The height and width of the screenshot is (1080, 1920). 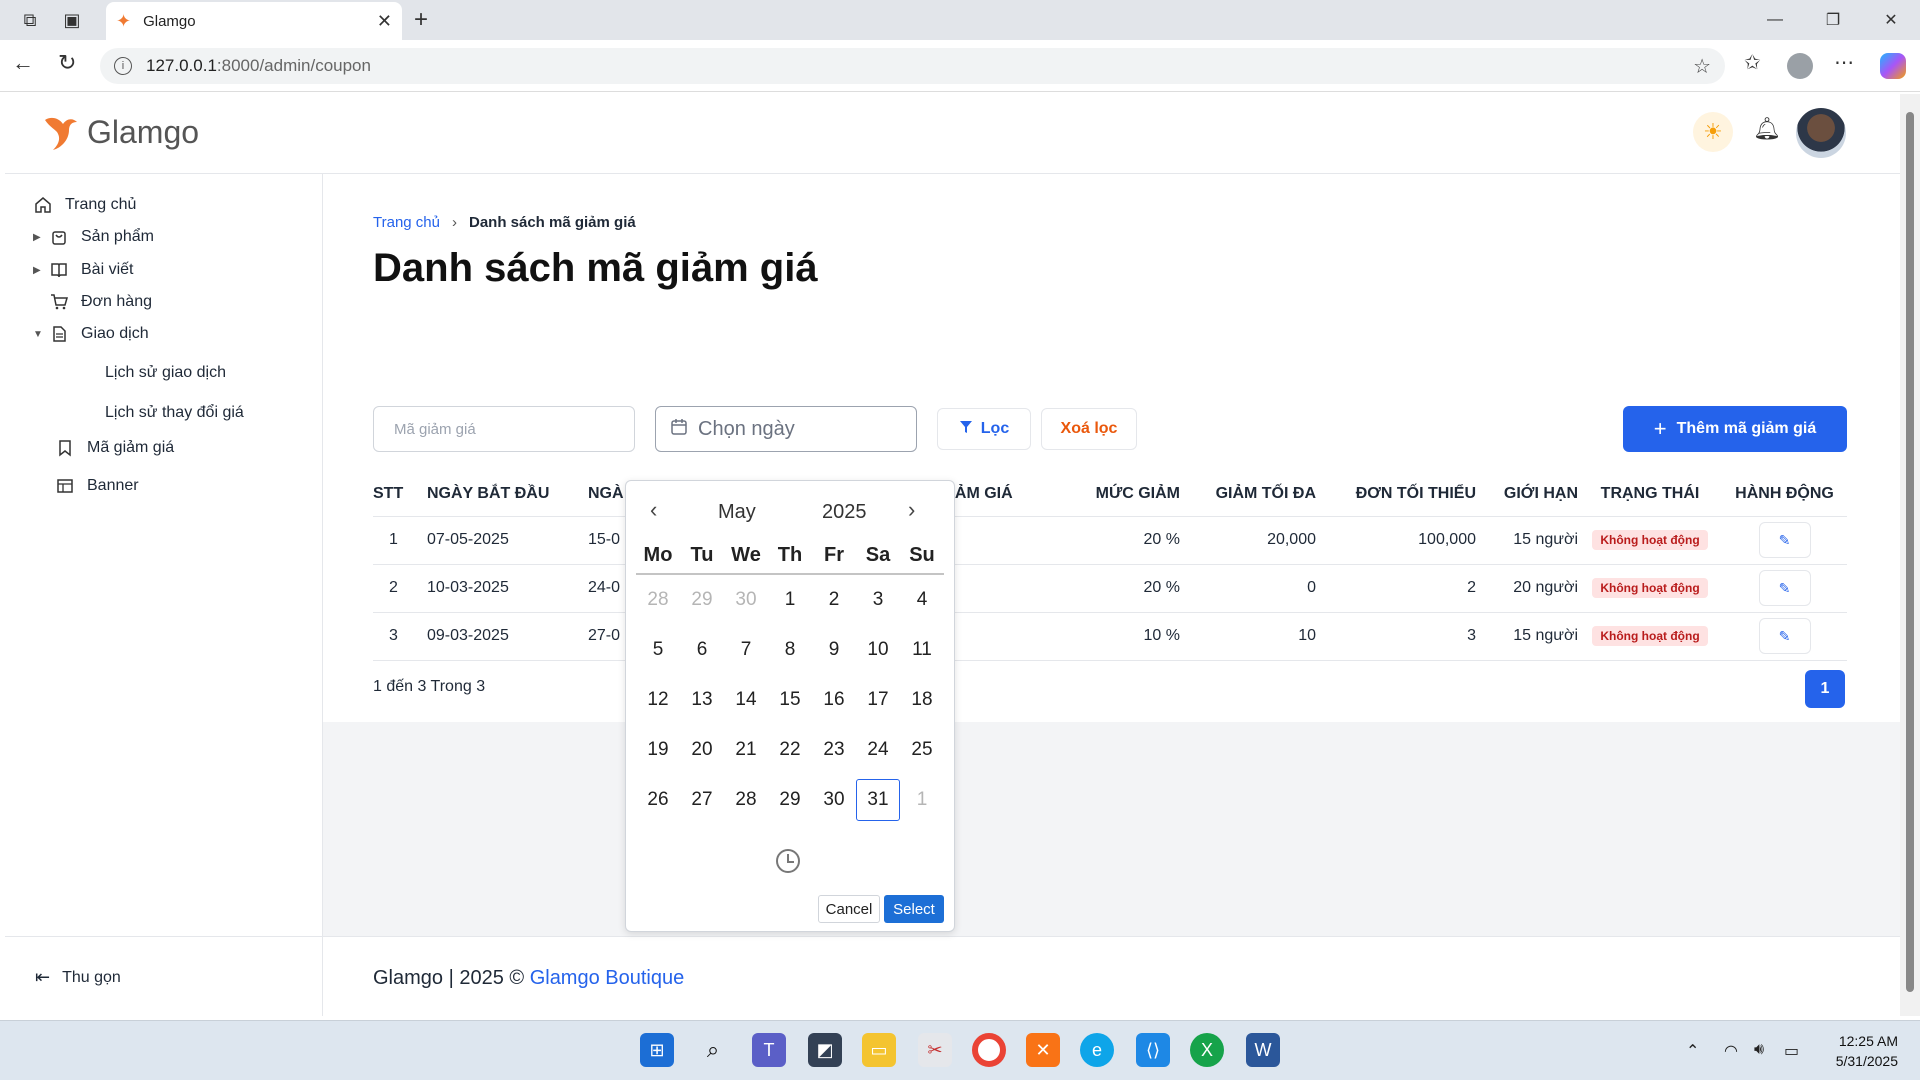 I want to click on more-options-icon: ⋯, so click(x=1844, y=62).